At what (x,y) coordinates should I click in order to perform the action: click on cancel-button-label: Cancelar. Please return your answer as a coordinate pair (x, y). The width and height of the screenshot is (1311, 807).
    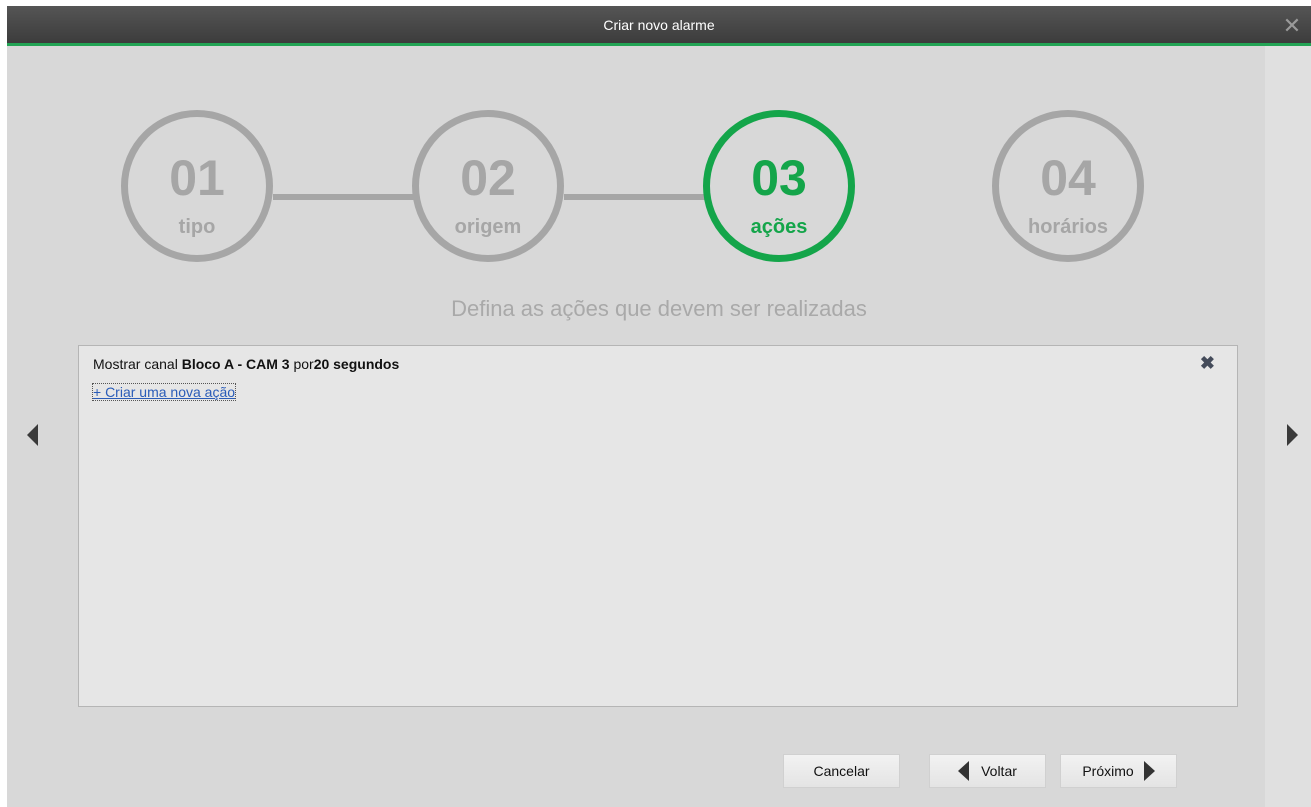
    Looking at the image, I should click on (841, 771).